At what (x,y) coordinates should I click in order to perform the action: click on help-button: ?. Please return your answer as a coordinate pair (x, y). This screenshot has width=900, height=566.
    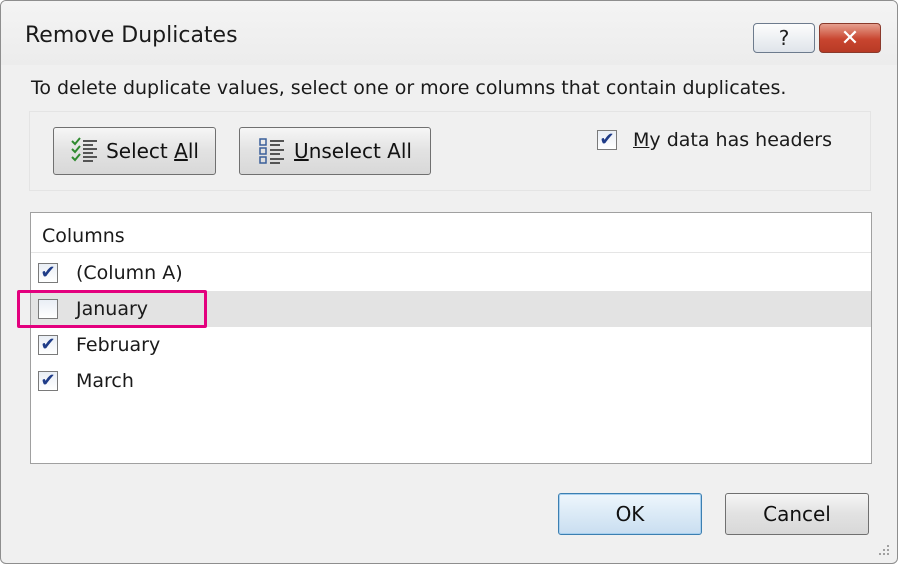
    Looking at the image, I should click on (784, 38).